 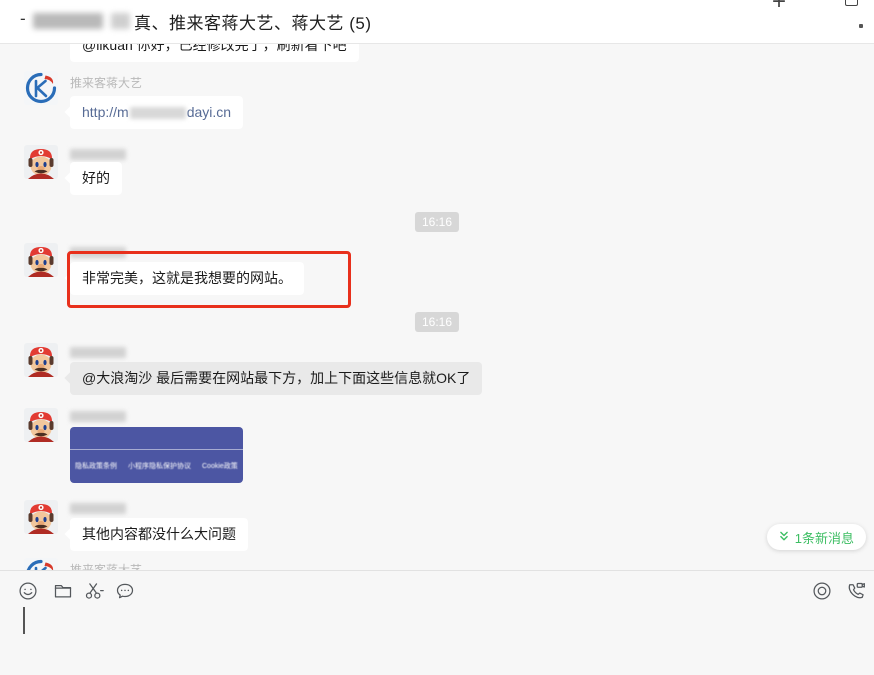 What do you see at coordinates (105, 112) in the screenshot?
I see `link-prefix: http://m` at bounding box center [105, 112].